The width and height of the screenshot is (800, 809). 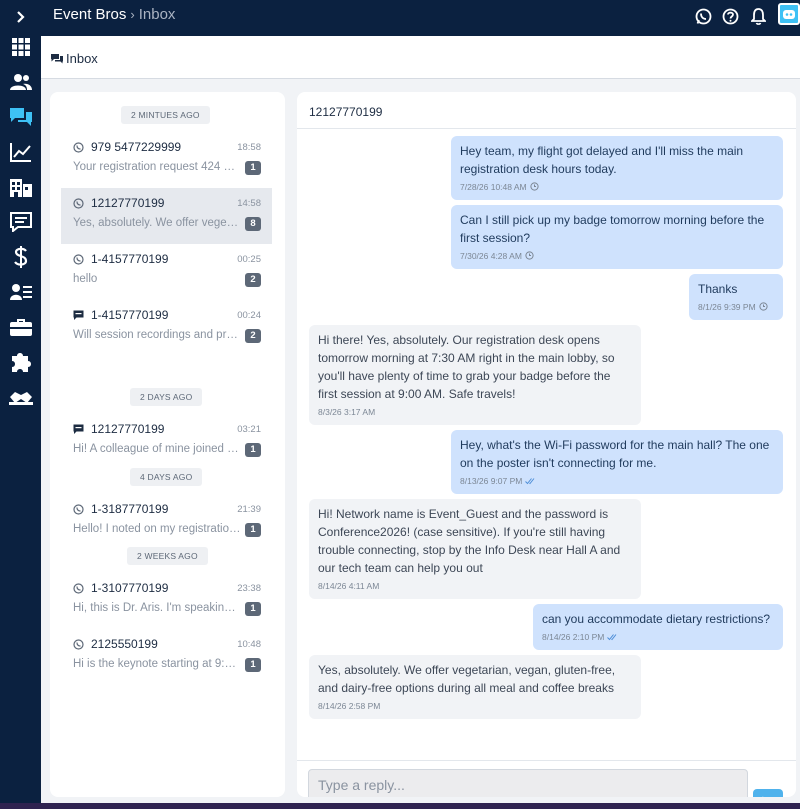 I want to click on conversation-time: 03:21, so click(x=249, y=429).